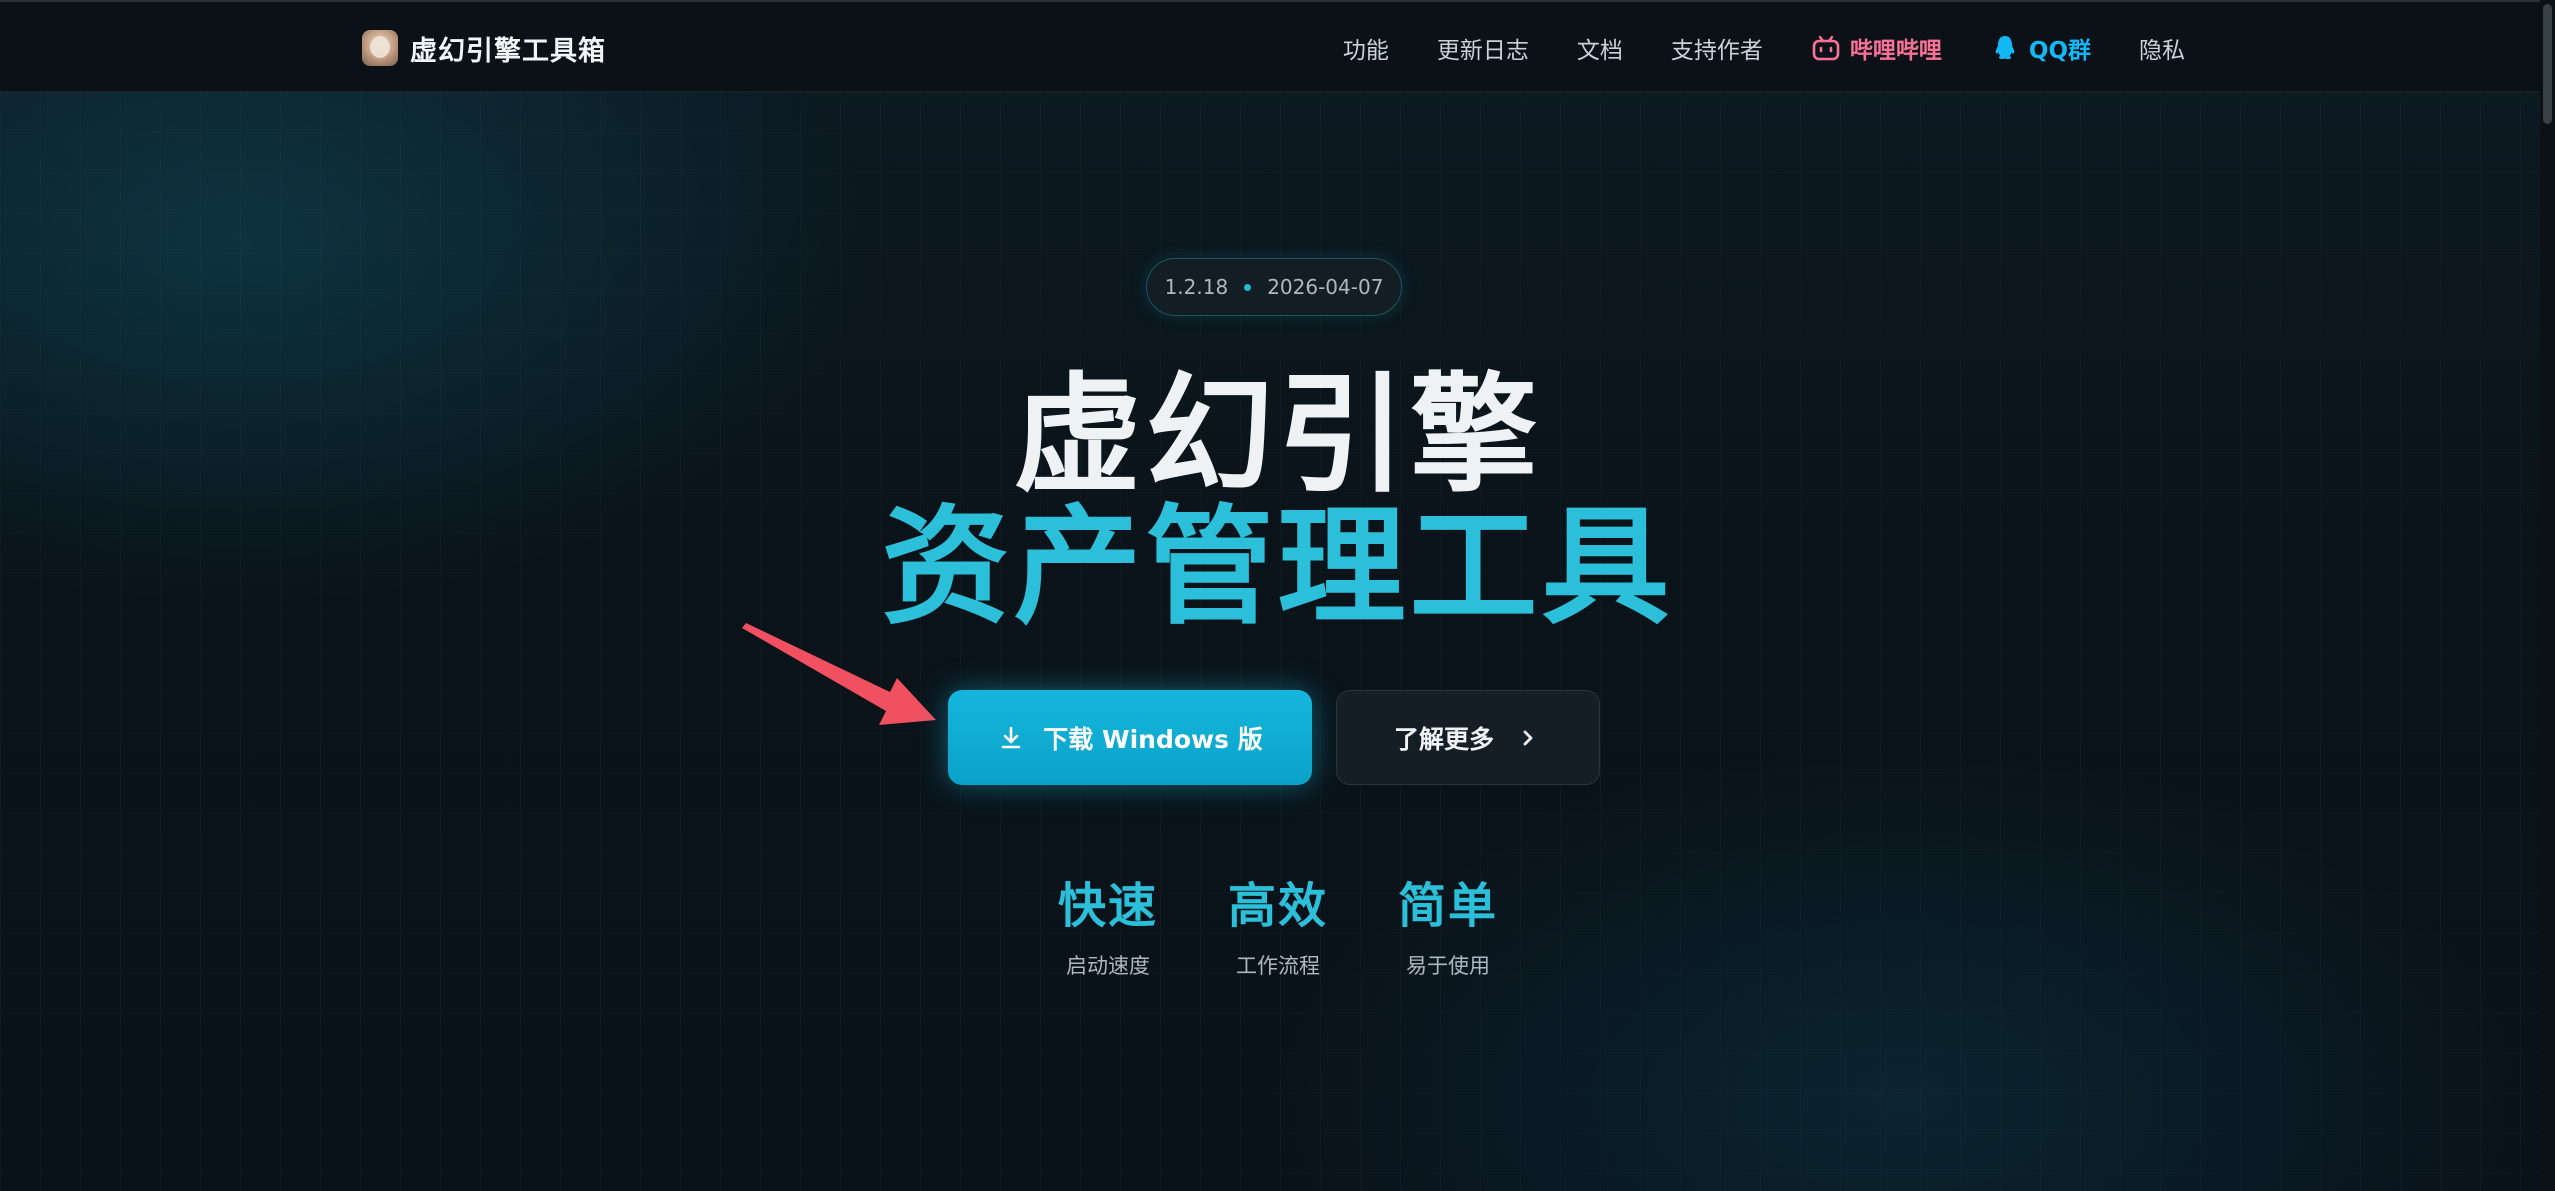 This screenshot has height=1191, width=2555. I want to click on nav-link-support-author: 支持作者, so click(1717, 48).